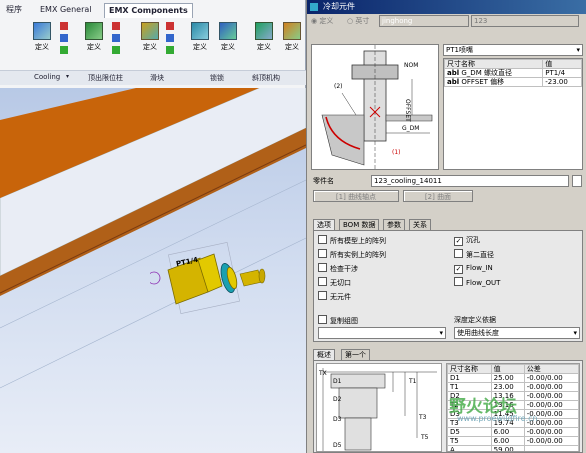 This screenshot has height=453, width=586. Describe the element at coordinates (356, 196) in the screenshot. I see `curve-axis-button: [1] 曲线轴点` at that location.